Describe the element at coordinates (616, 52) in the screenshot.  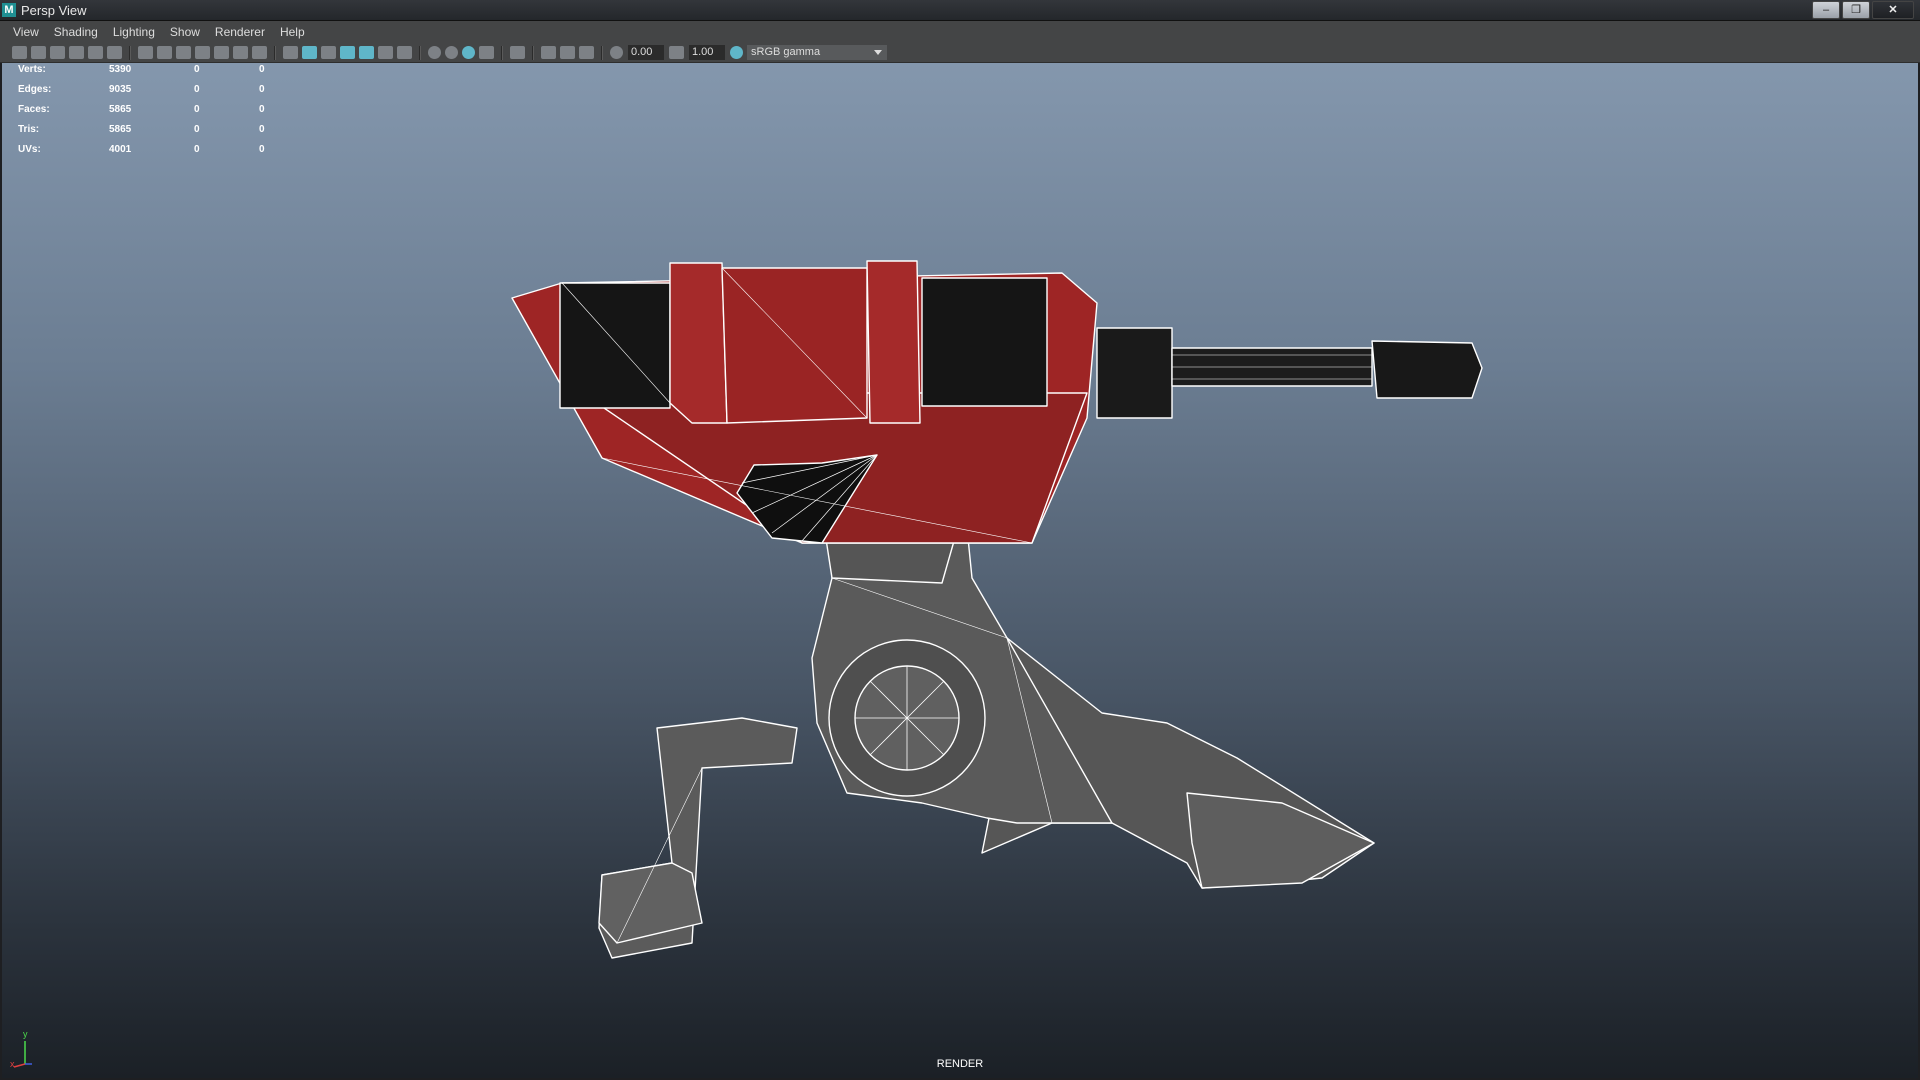
I see `exposure-icon` at that location.